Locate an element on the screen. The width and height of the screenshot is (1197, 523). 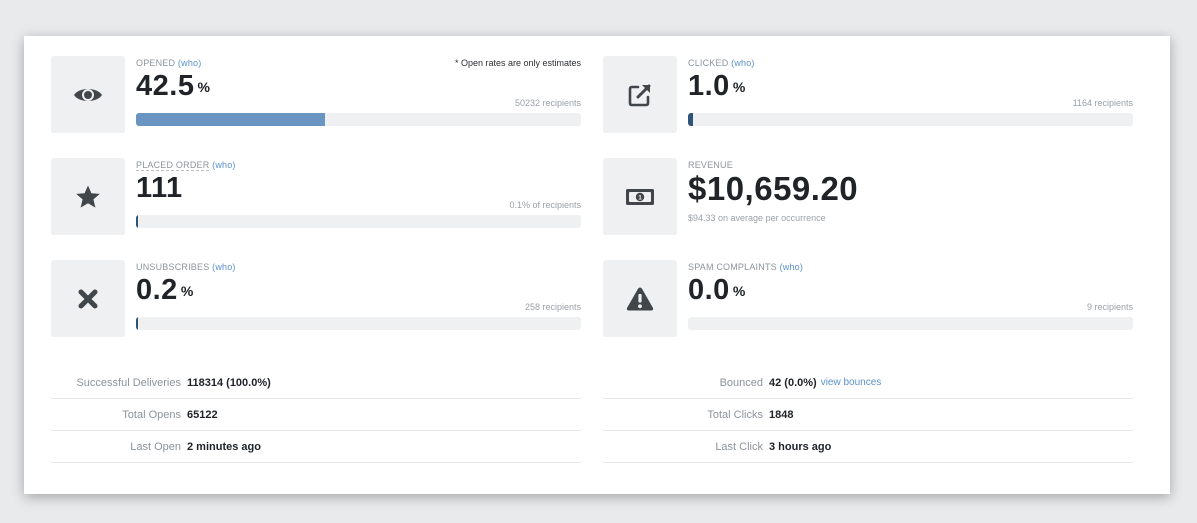
opened-recipients: 50232 recipients is located at coordinates (547, 103).